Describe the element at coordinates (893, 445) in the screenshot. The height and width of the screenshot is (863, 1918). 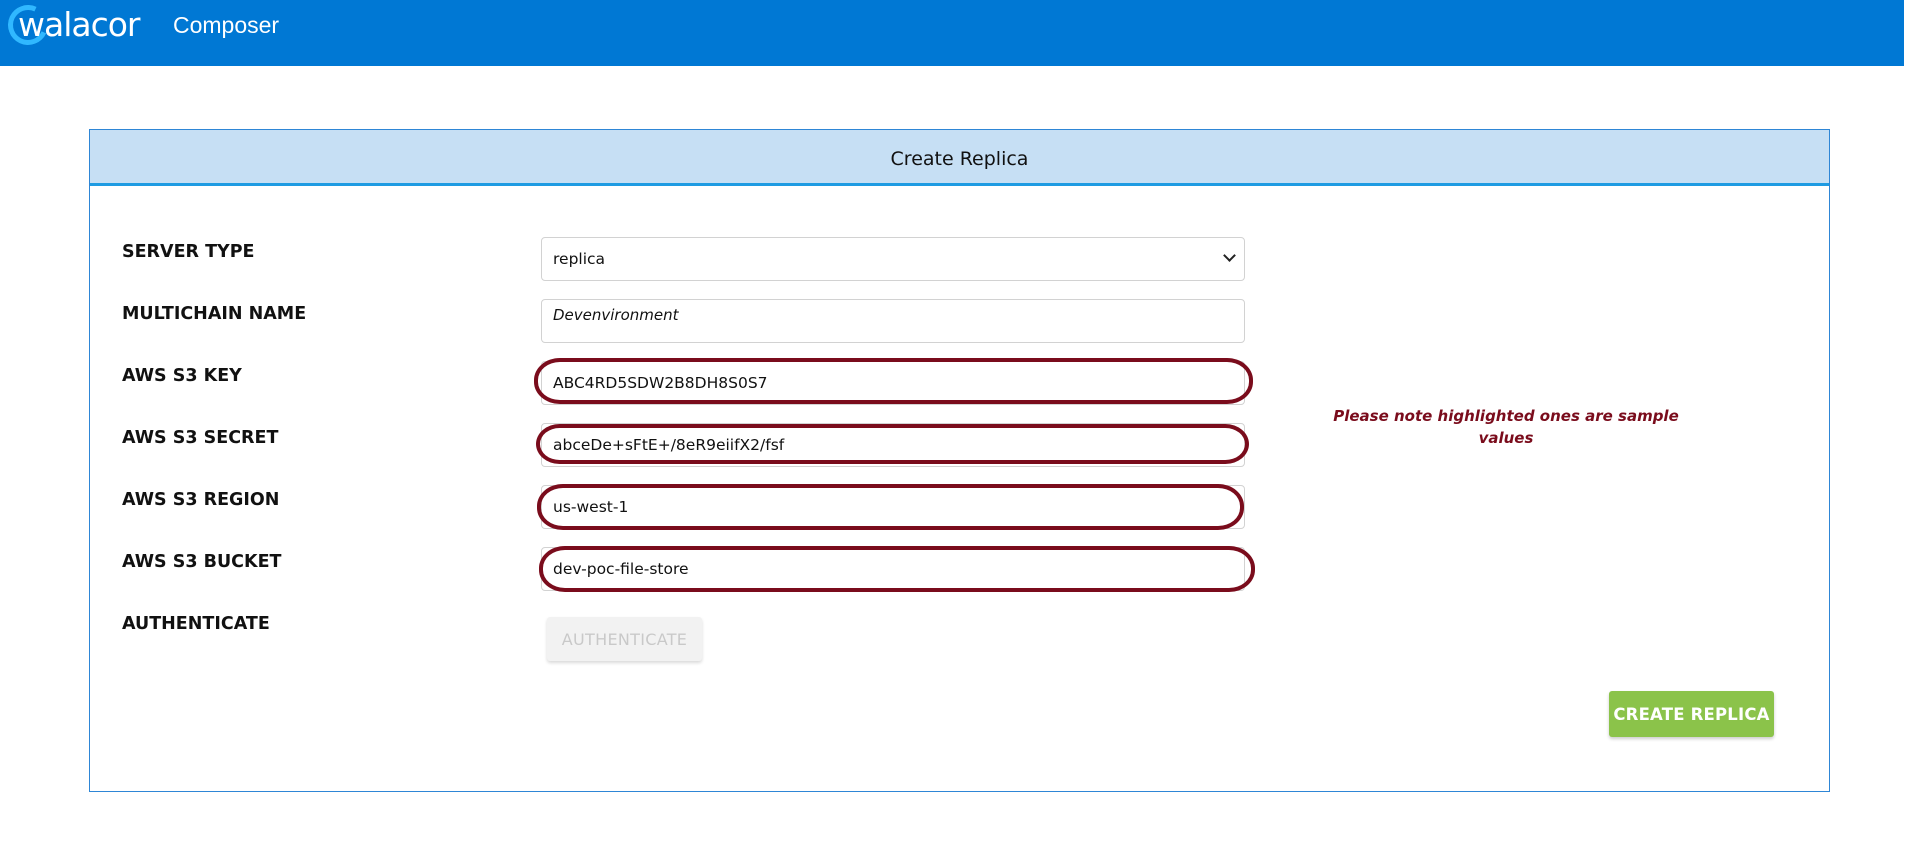
I see `aws-s3-secret-input: abceDe+sFtE+/8eR9eiifX2/fsf` at that location.